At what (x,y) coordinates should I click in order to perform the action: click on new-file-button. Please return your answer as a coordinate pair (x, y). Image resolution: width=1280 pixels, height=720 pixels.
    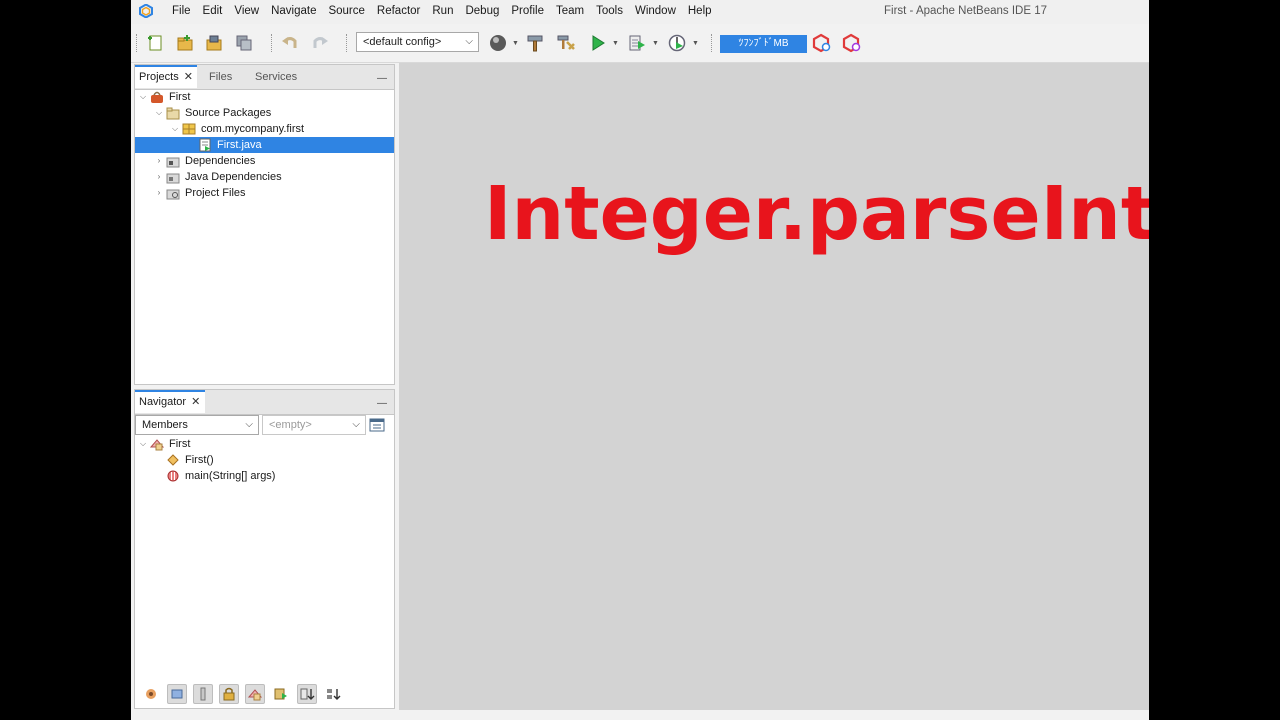
    Looking at the image, I should click on (156, 43).